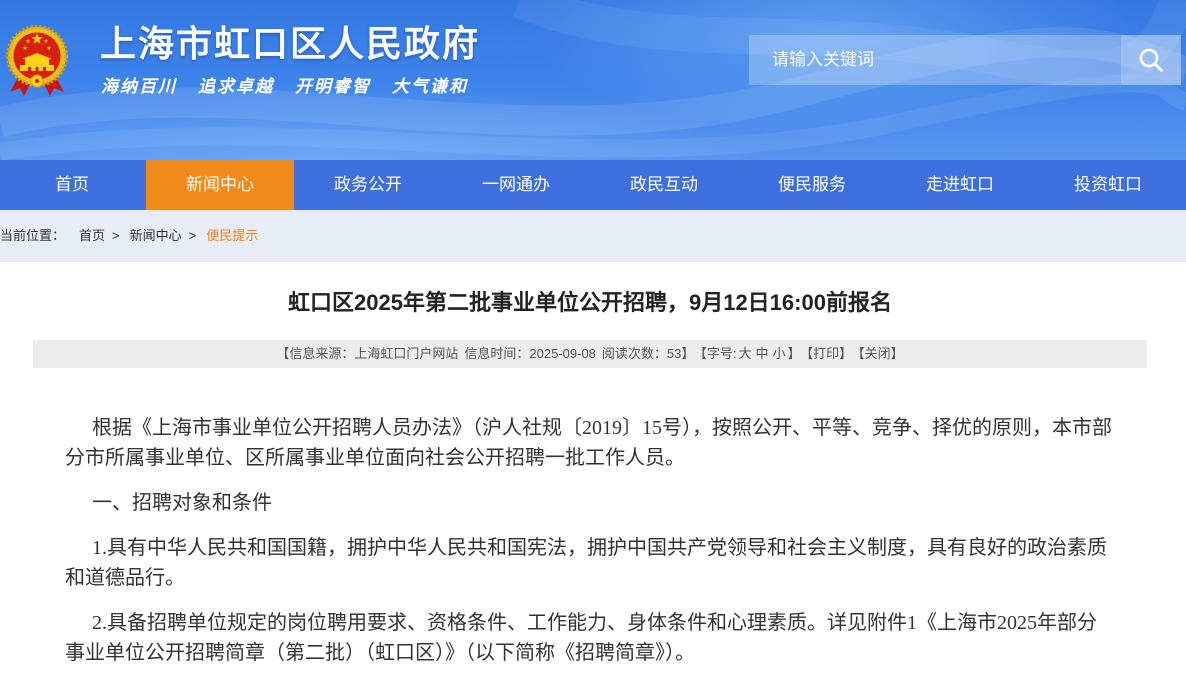  Describe the element at coordinates (674, 353) in the screenshot. I see `info-views: 53` at that location.